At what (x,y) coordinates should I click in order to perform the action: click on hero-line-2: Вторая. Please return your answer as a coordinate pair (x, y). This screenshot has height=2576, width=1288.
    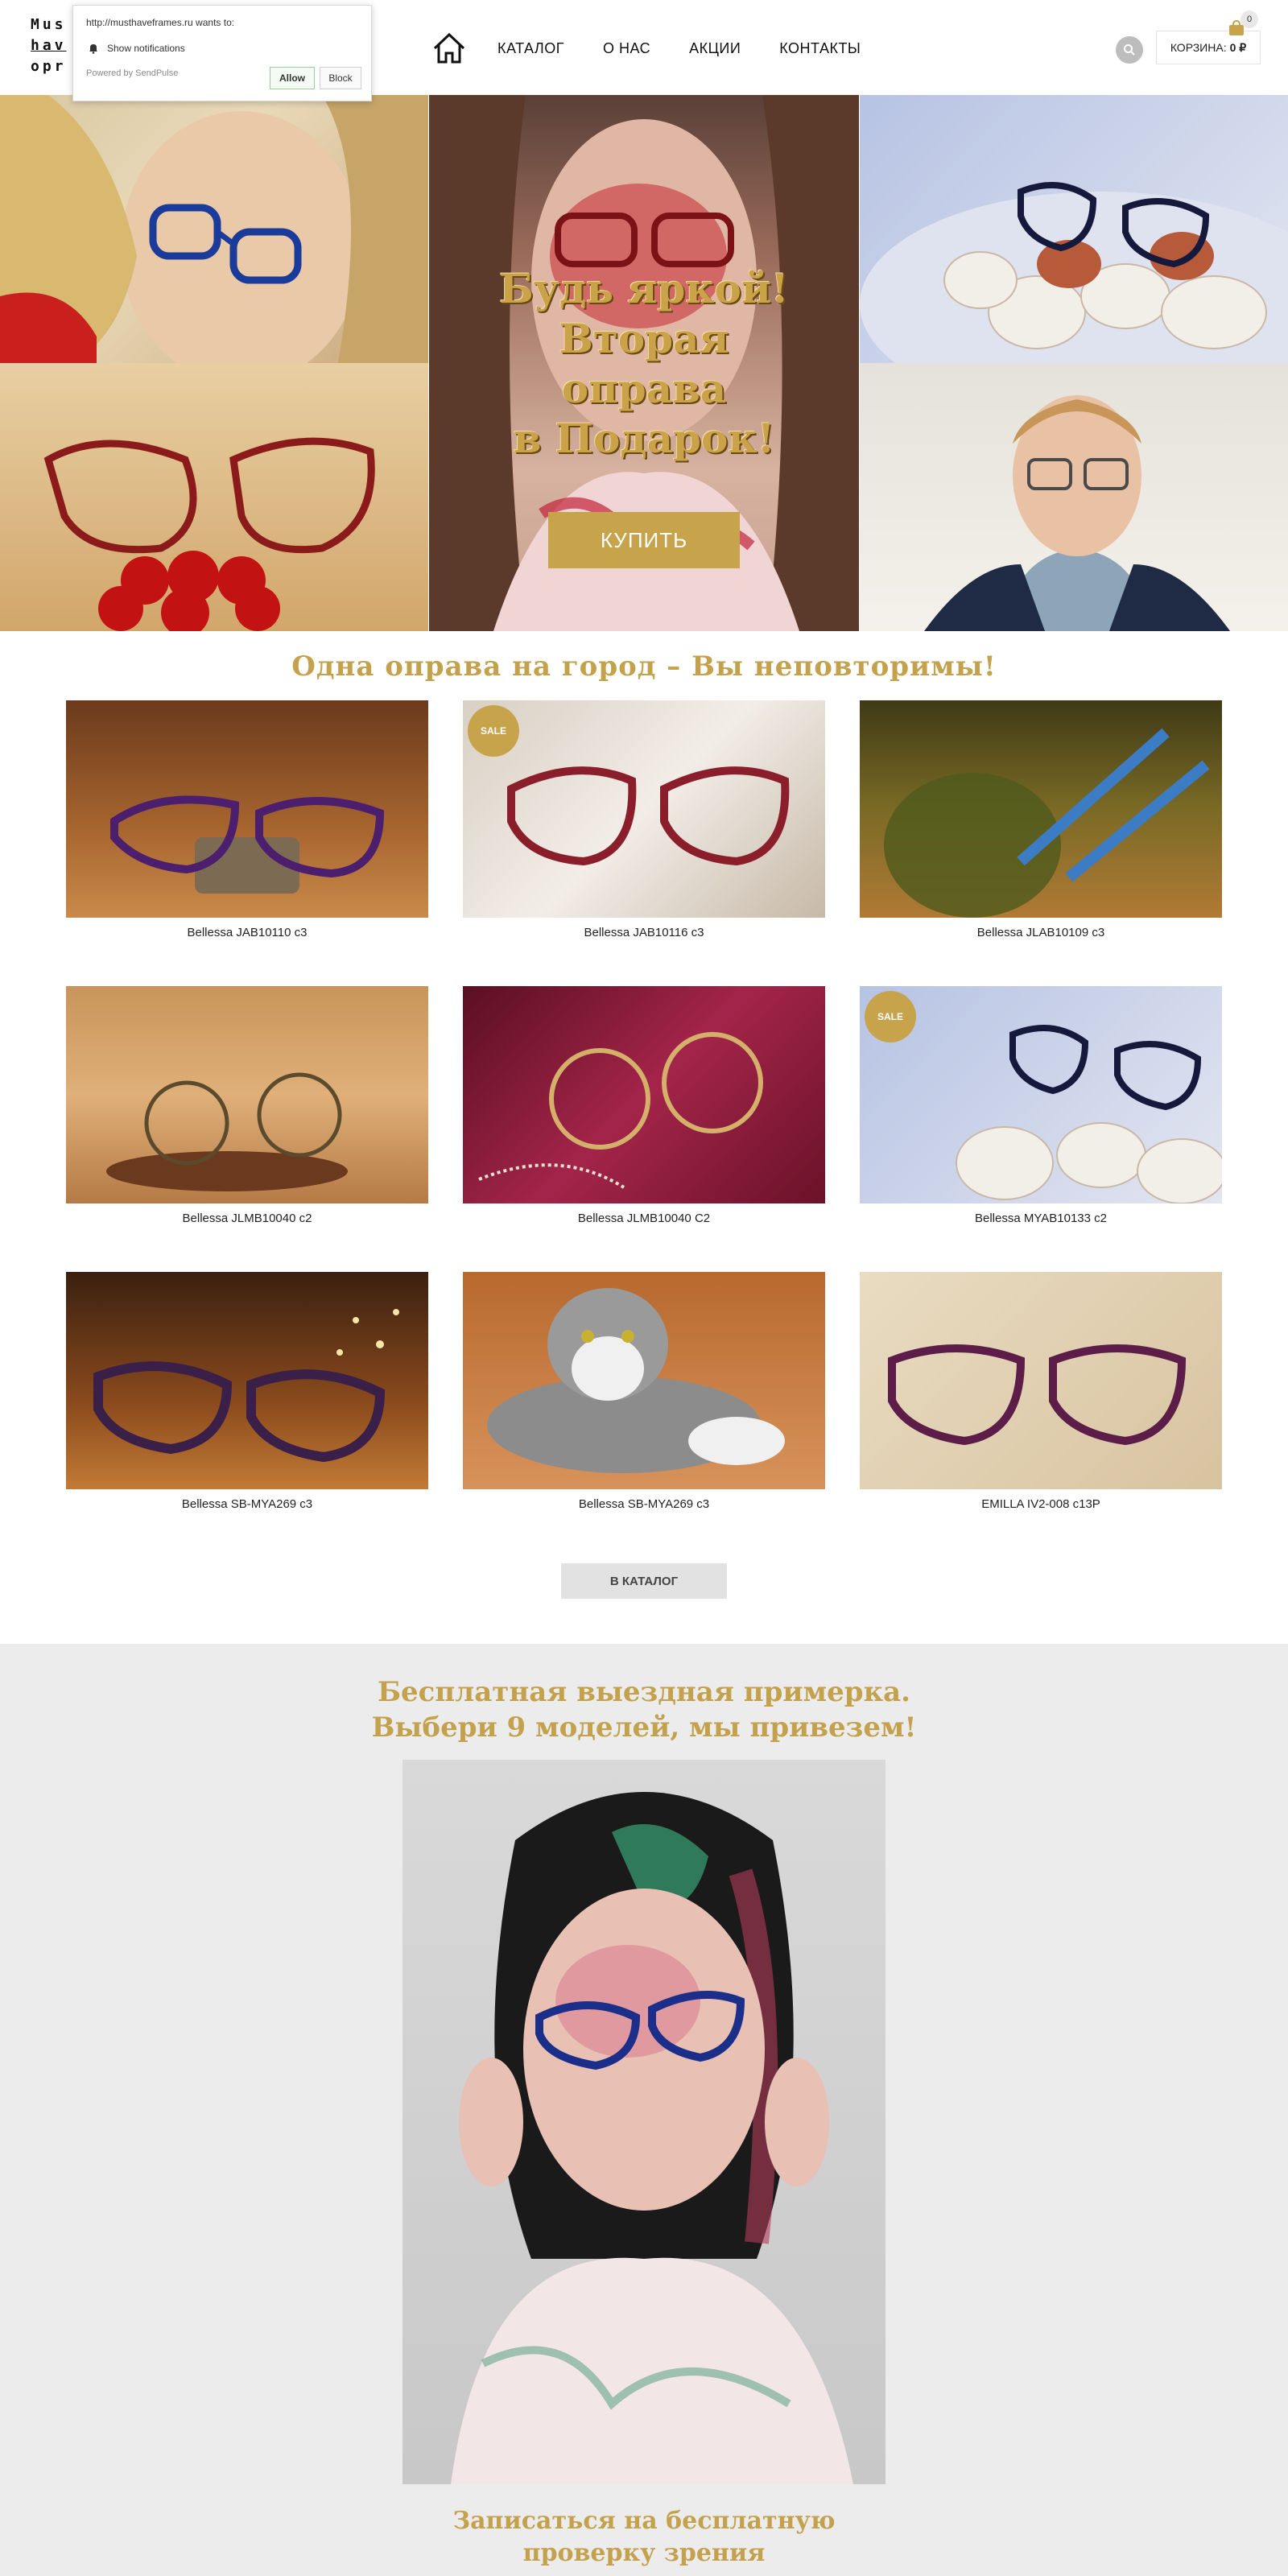
    Looking at the image, I should click on (644, 338).